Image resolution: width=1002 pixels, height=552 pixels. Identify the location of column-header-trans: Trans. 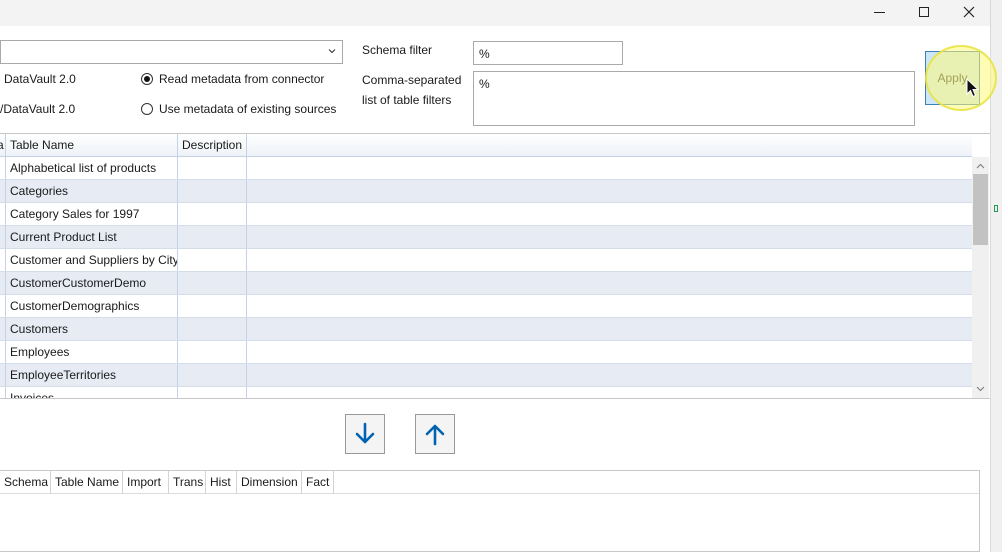
(187, 482).